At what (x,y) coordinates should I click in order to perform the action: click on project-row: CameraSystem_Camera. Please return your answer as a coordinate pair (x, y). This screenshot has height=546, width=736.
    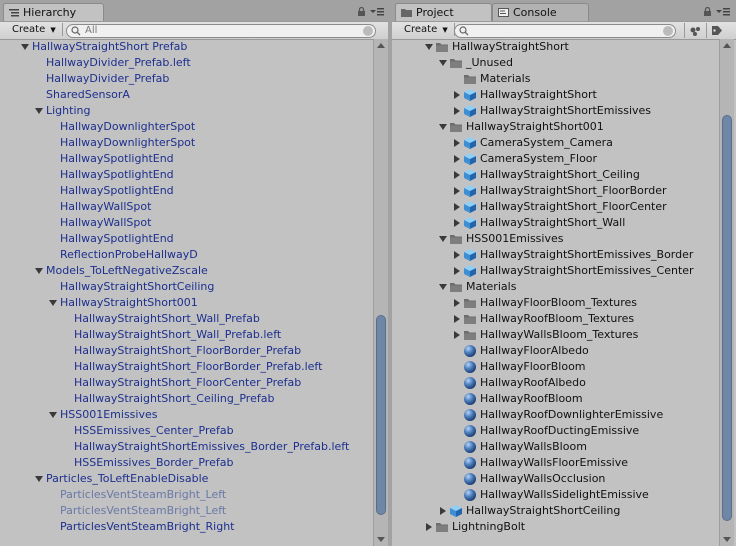
    Looking at the image, I should click on (555, 143).